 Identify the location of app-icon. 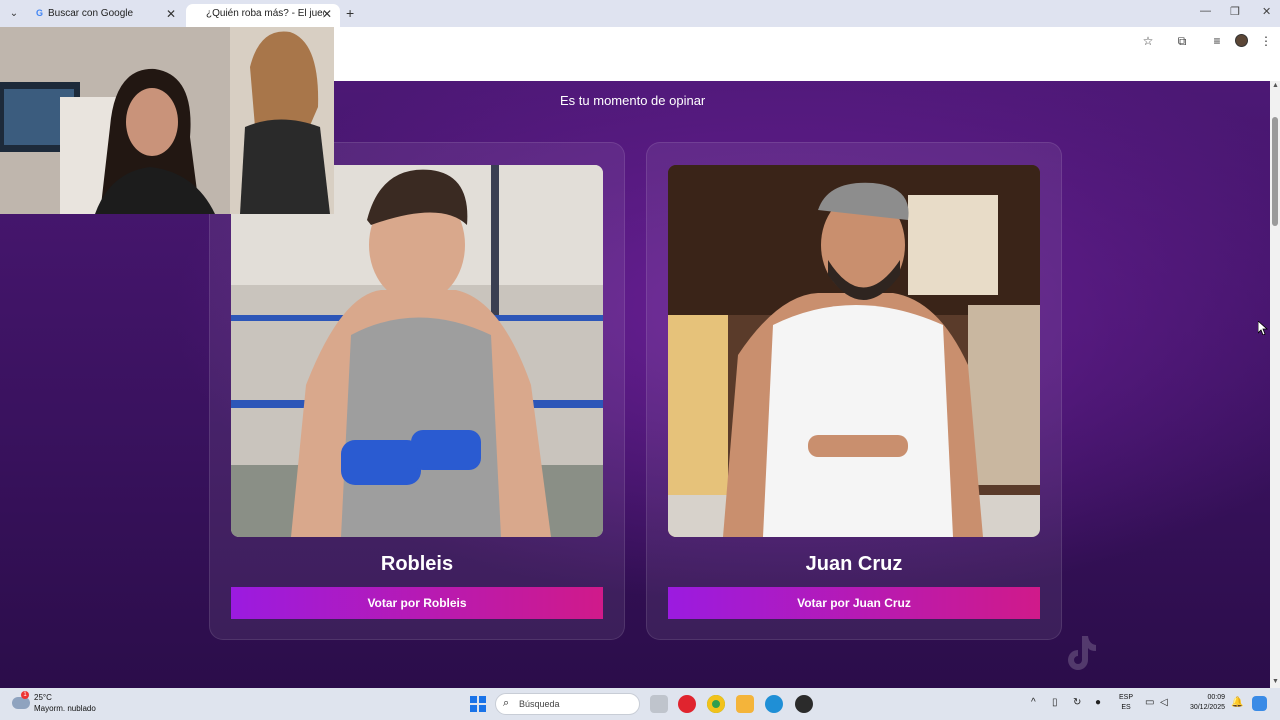
(804, 704).